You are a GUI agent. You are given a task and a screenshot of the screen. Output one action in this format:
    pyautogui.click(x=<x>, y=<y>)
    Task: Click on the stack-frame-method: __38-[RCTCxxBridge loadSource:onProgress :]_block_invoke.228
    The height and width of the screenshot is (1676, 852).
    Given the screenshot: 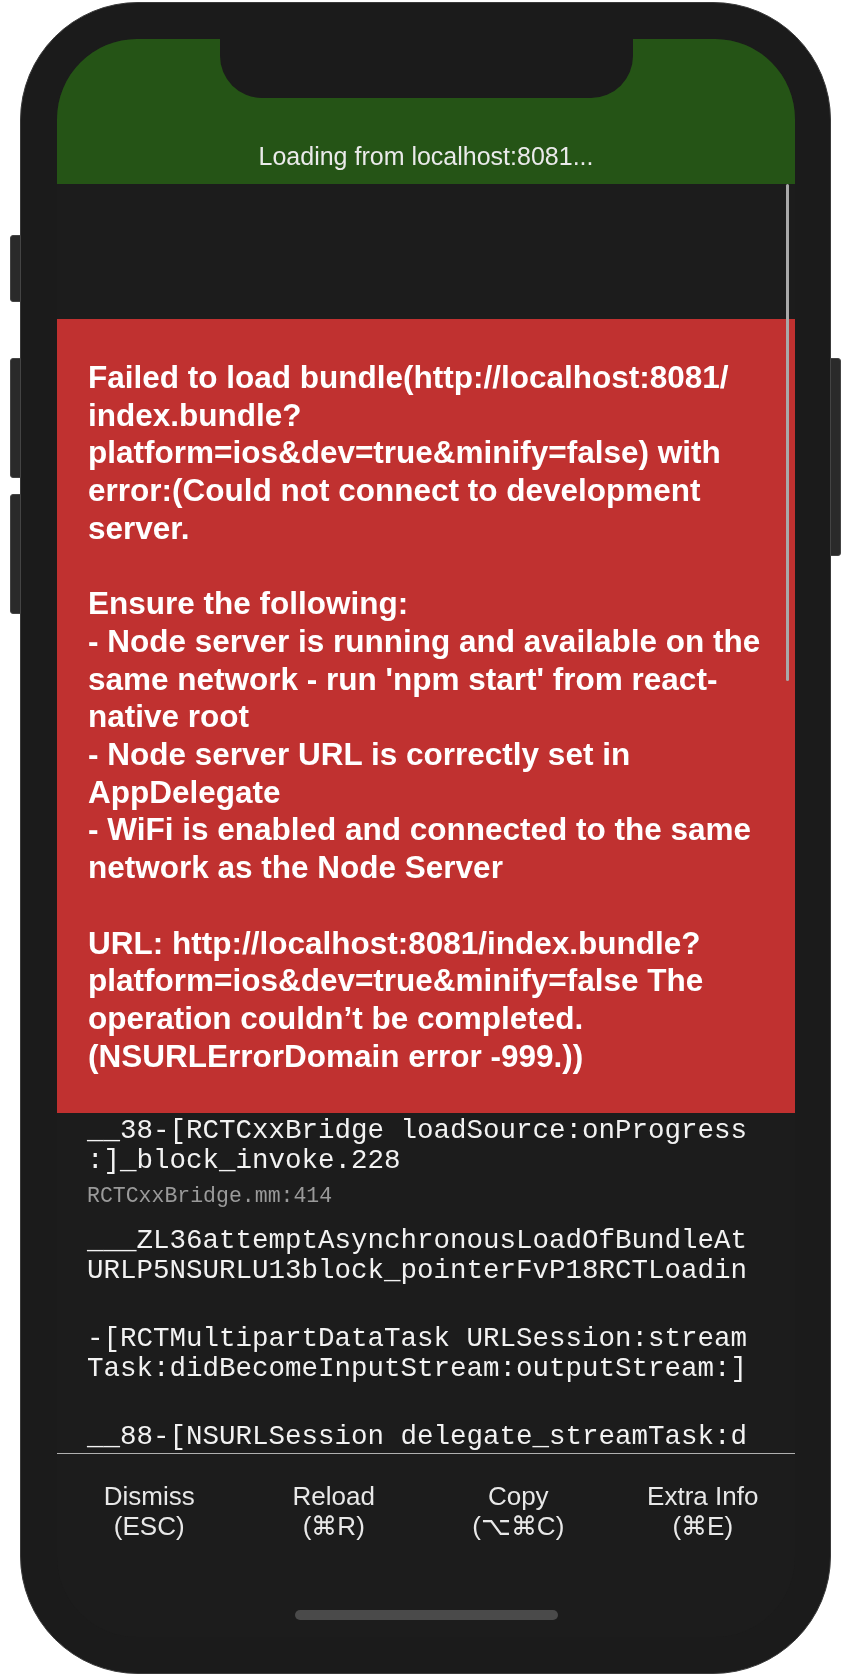 What is the action you would take?
    pyautogui.click(x=417, y=1146)
    